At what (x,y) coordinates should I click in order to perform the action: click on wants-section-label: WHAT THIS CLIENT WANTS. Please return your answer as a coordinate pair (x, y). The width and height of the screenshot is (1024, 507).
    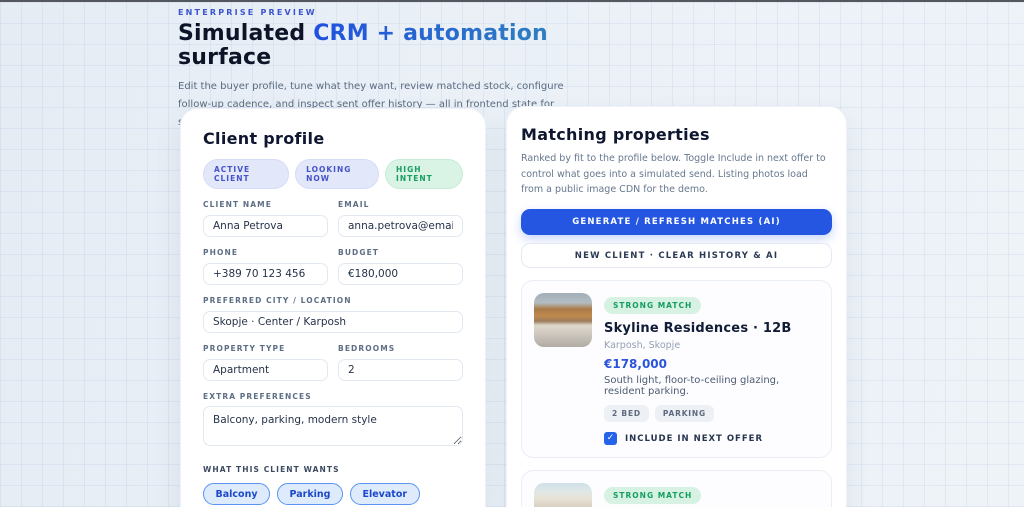
    Looking at the image, I should click on (271, 469).